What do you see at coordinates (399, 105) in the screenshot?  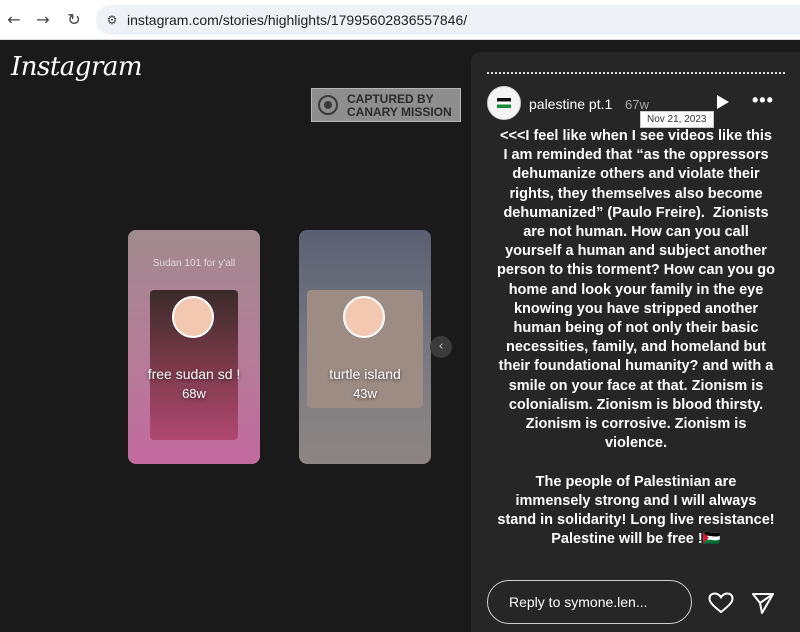 I see `watermark-text: CAPTURED BY CANARY MISSION` at bounding box center [399, 105].